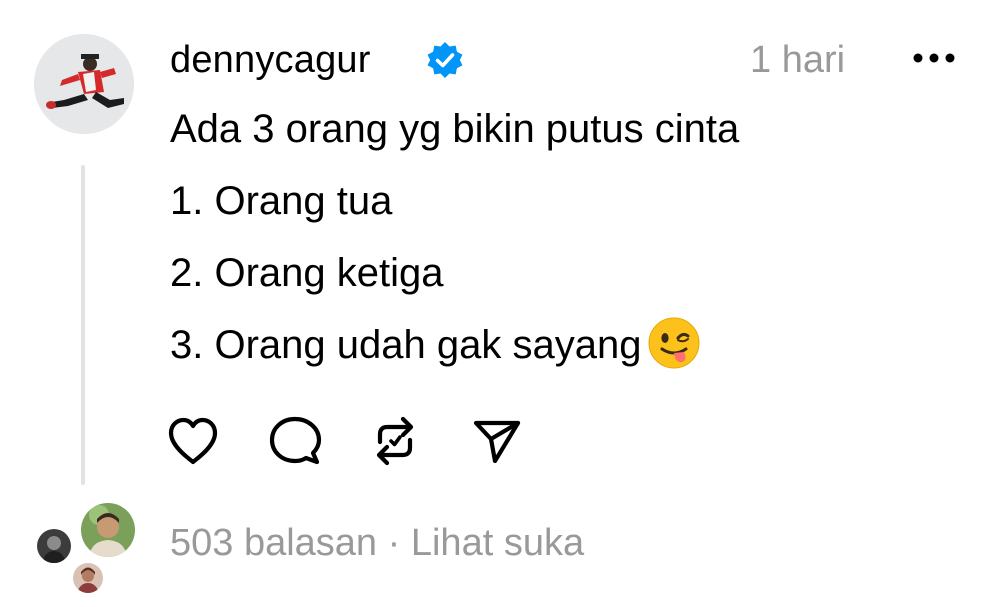 The image size is (1000, 607). I want to click on repost-button, so click(395, 441).